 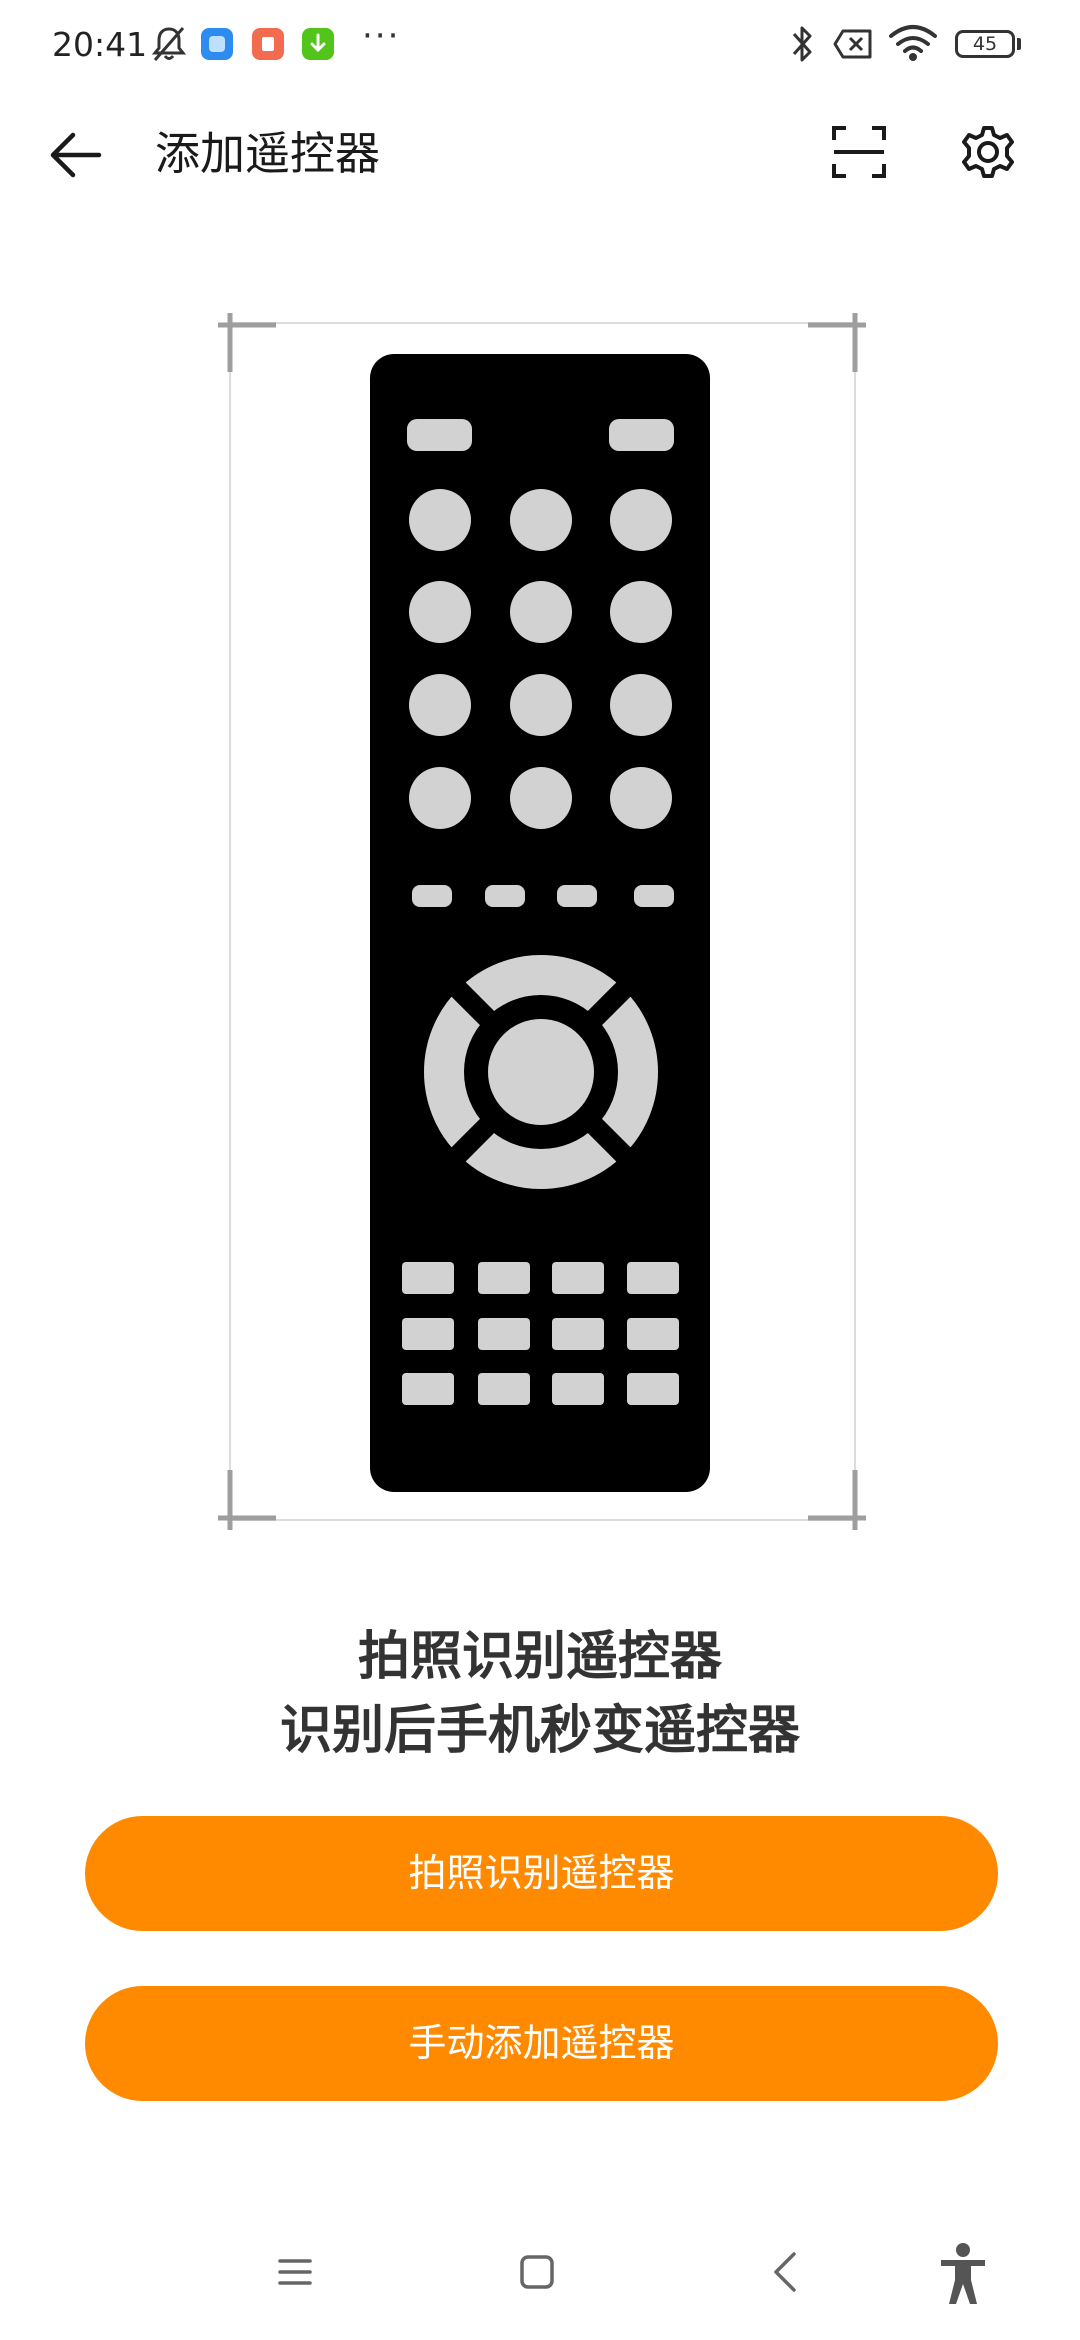 What do you see at coordinates (541, 1072) in the screenshot?
I see `remote-ok-button` at bounding box center [541, 1072].